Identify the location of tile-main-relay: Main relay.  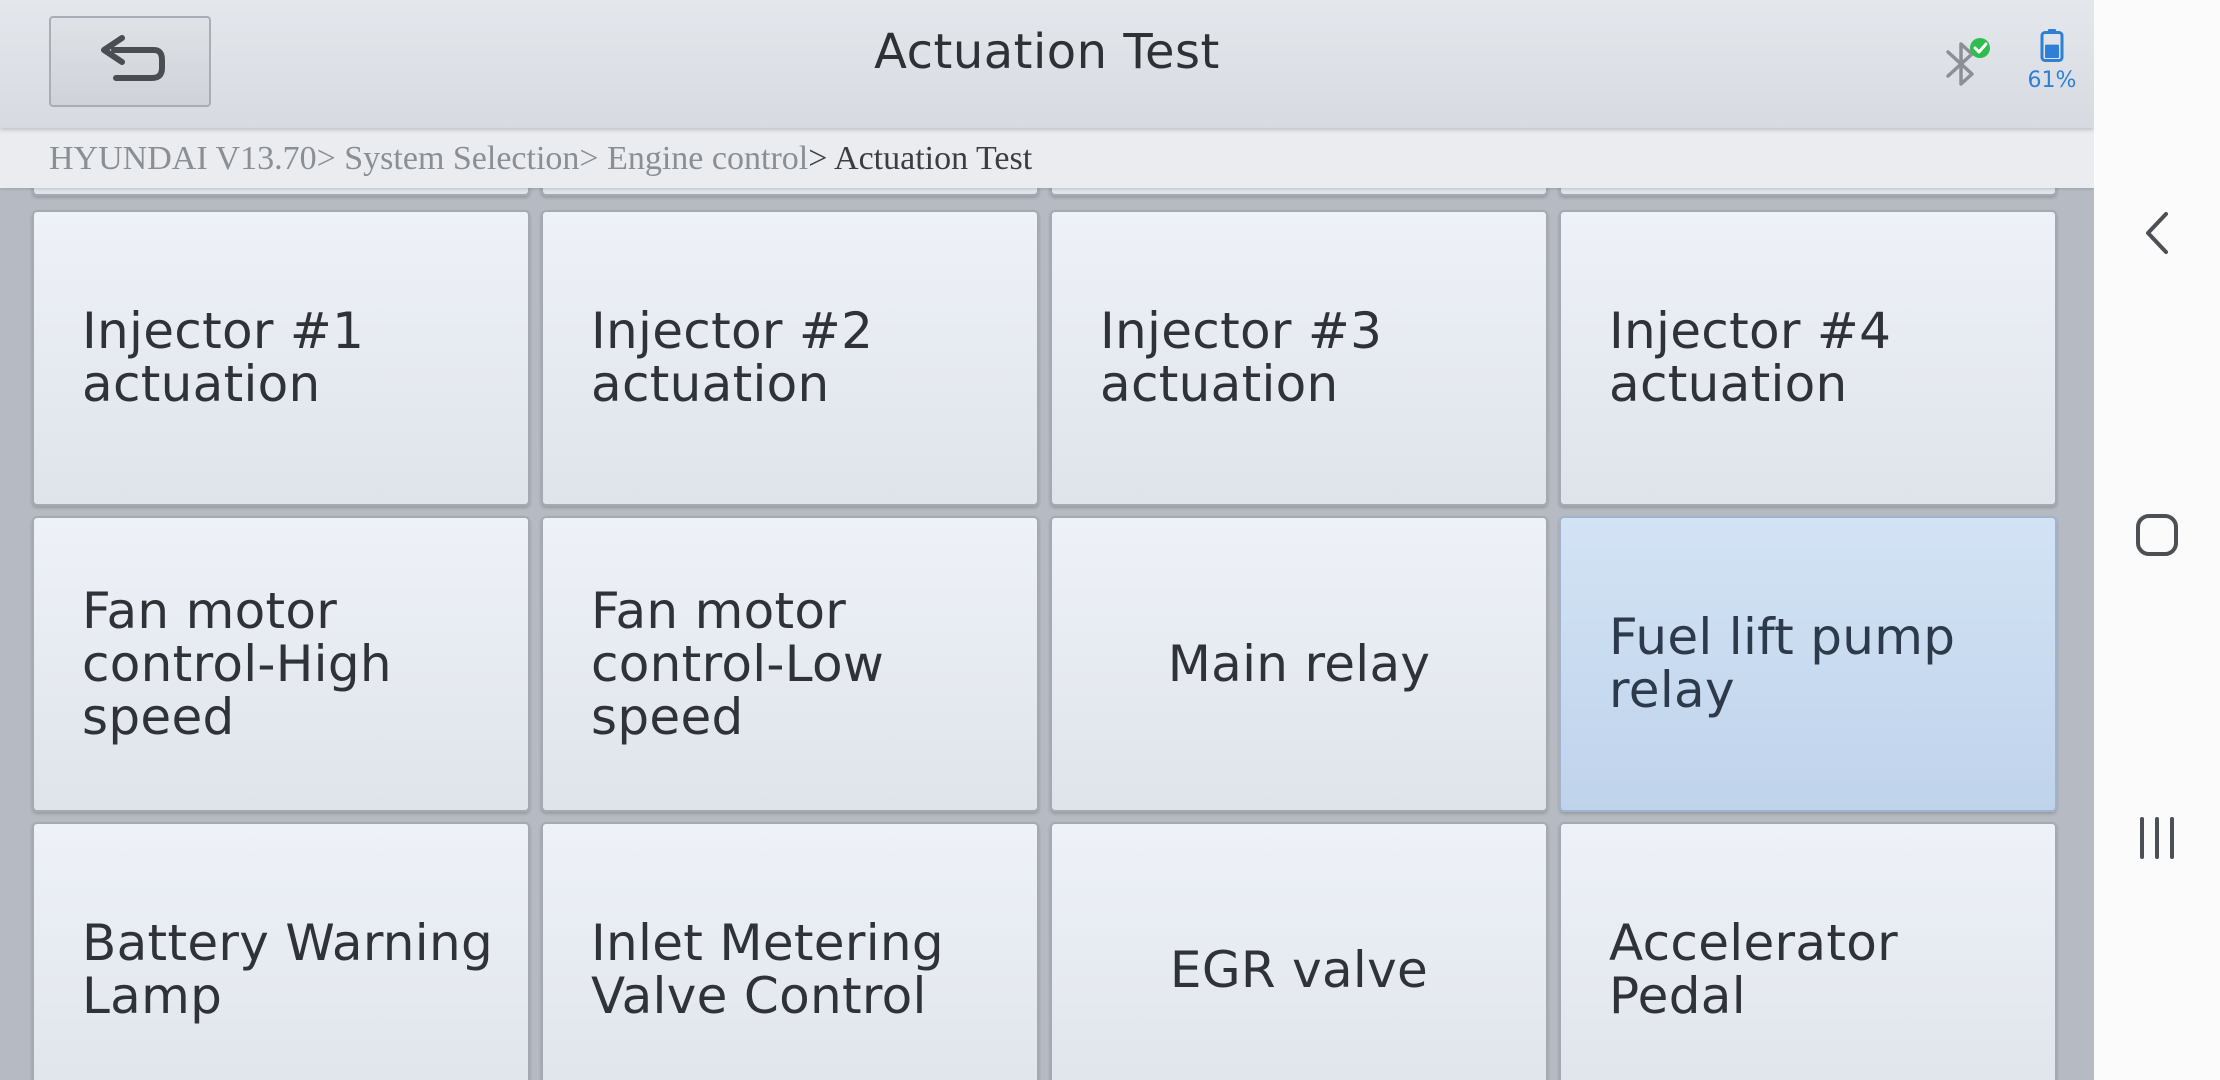
(1299, 664).